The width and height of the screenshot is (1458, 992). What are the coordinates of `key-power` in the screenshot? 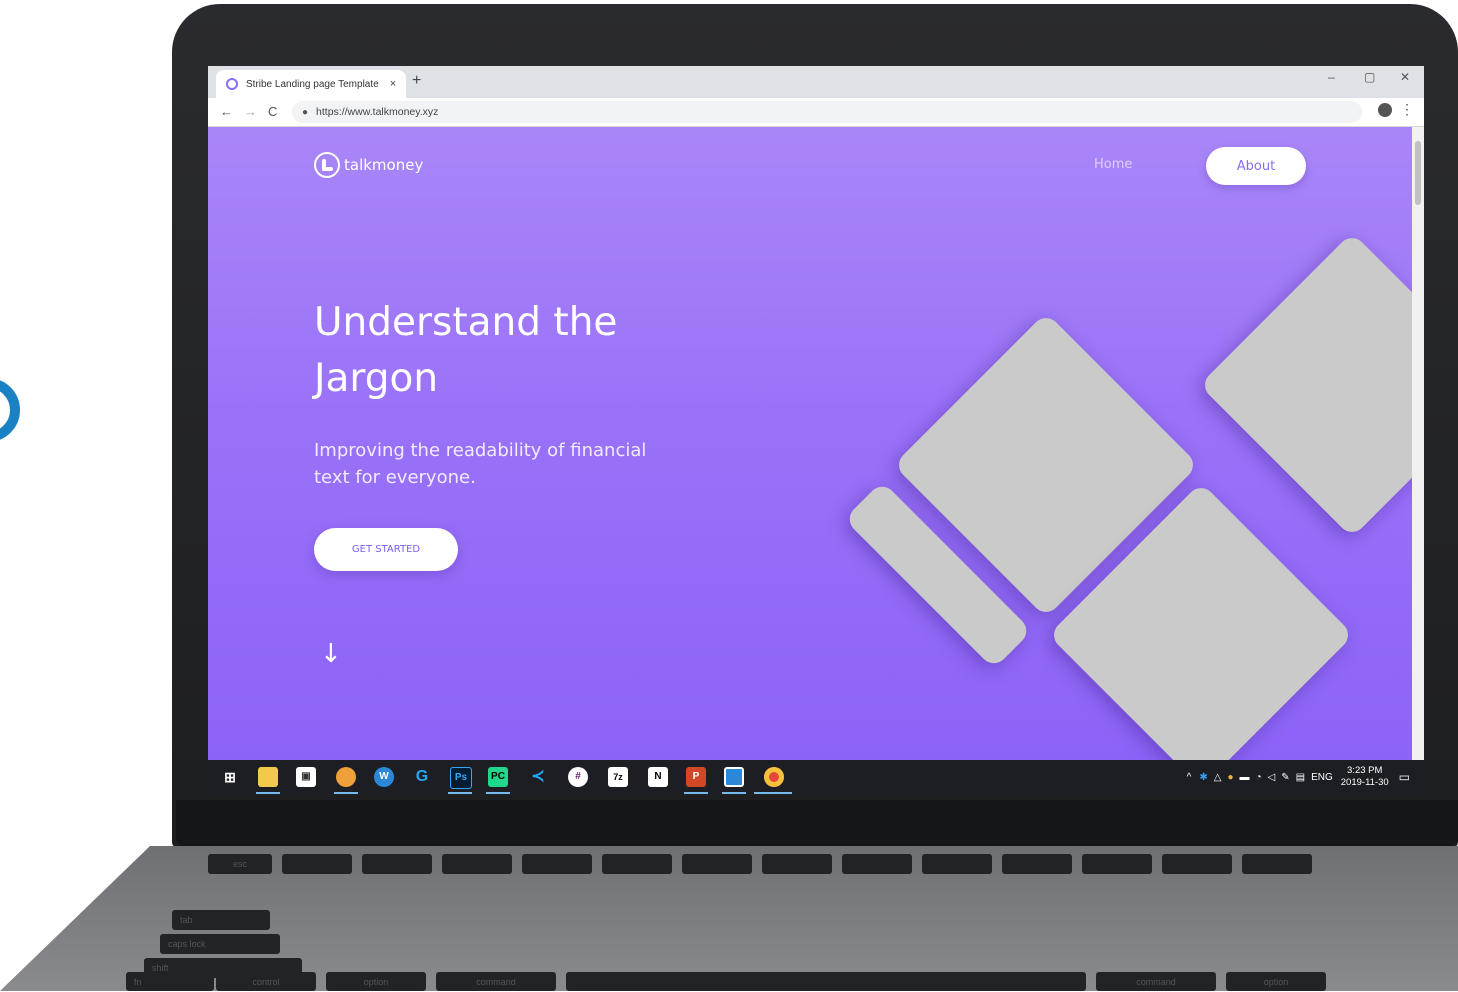 It's located at (1277, 864).